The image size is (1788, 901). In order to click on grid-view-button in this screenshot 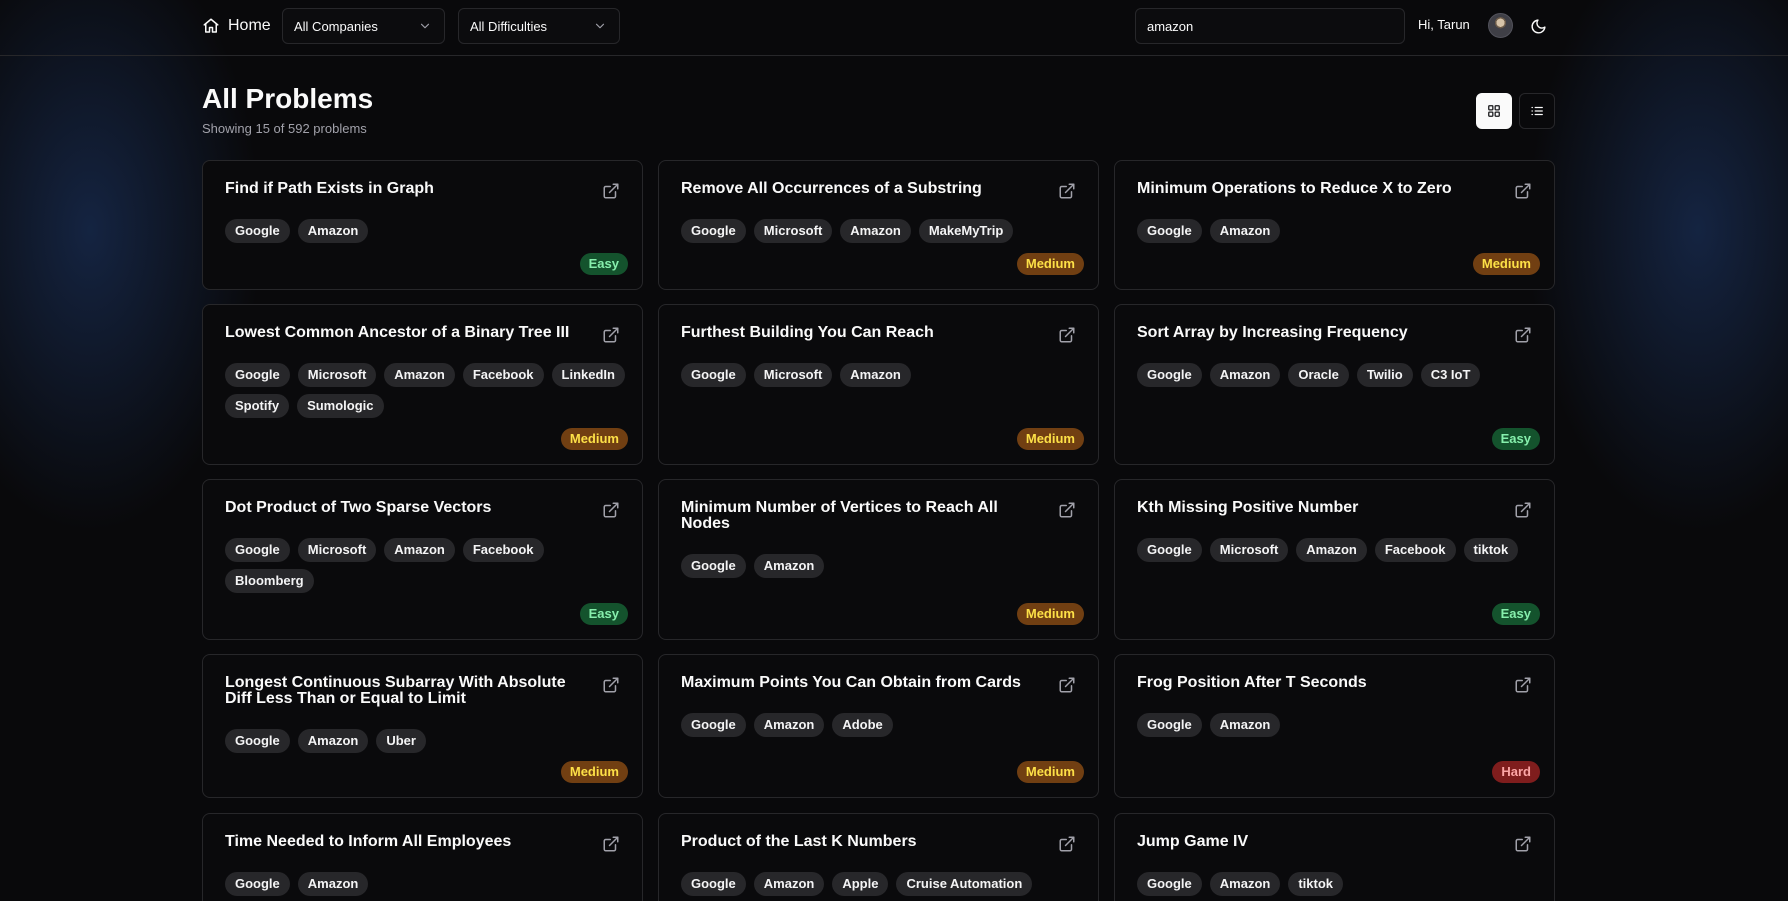, I will do `click(1494, 111)`.